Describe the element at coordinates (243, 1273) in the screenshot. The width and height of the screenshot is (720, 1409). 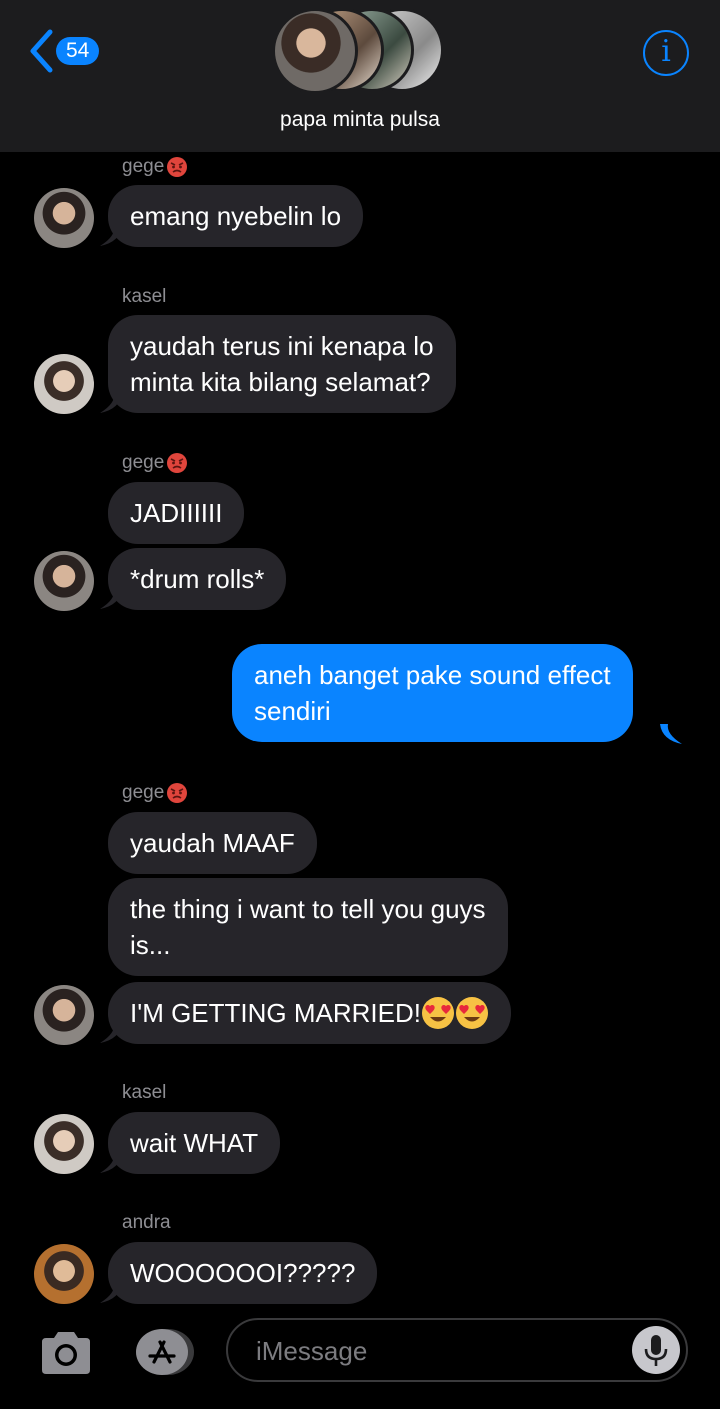
I see `message-bubble: WOOOOOOI?????` at that location.